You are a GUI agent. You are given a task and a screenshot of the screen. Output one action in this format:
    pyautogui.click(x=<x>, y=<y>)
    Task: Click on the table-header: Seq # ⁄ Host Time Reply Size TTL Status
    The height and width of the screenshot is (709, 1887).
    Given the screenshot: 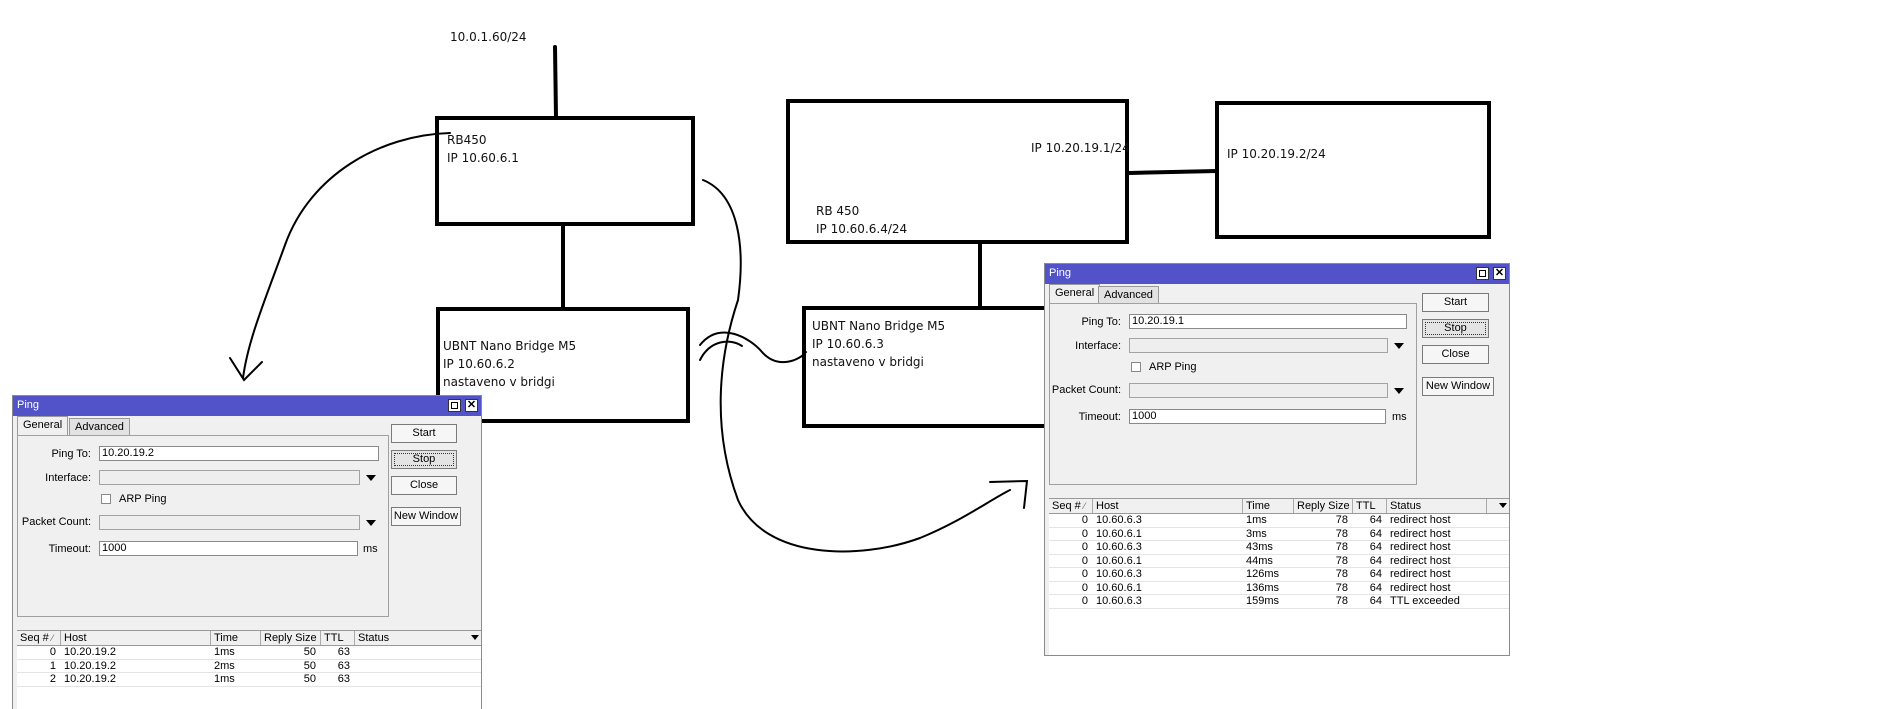 What is the action you would take?
    pyautogui.click(x=249, y=638)
    